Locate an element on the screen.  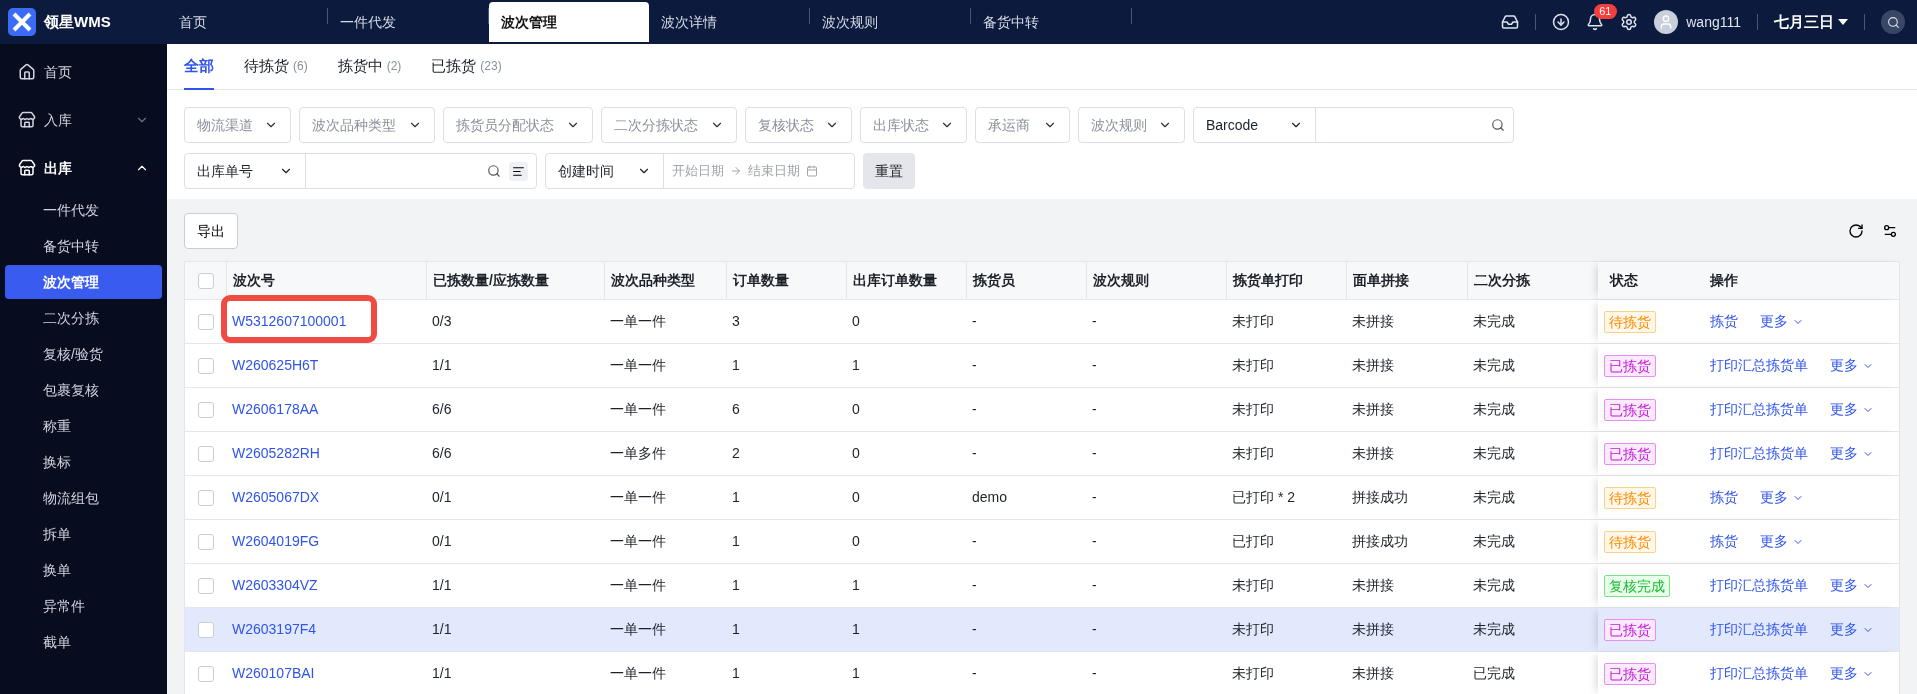
page-tab: 一件代发 is located at coordinates (408, 22).